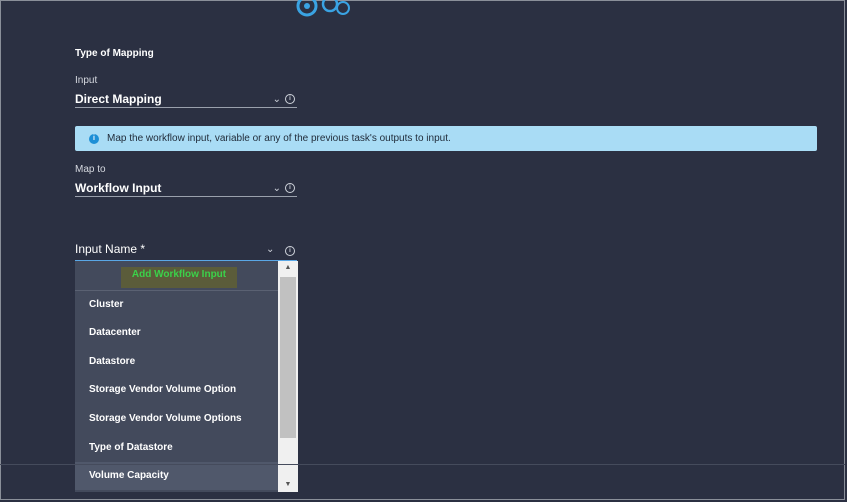 The height and width of the screenshot is (502, 847). Describe the element at coordinates (179, 277) in the screenshot. I see `add-workflow-input-button: Add Workflow Input` at that location.